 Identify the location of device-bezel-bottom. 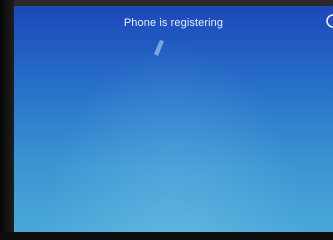
(166, 236).